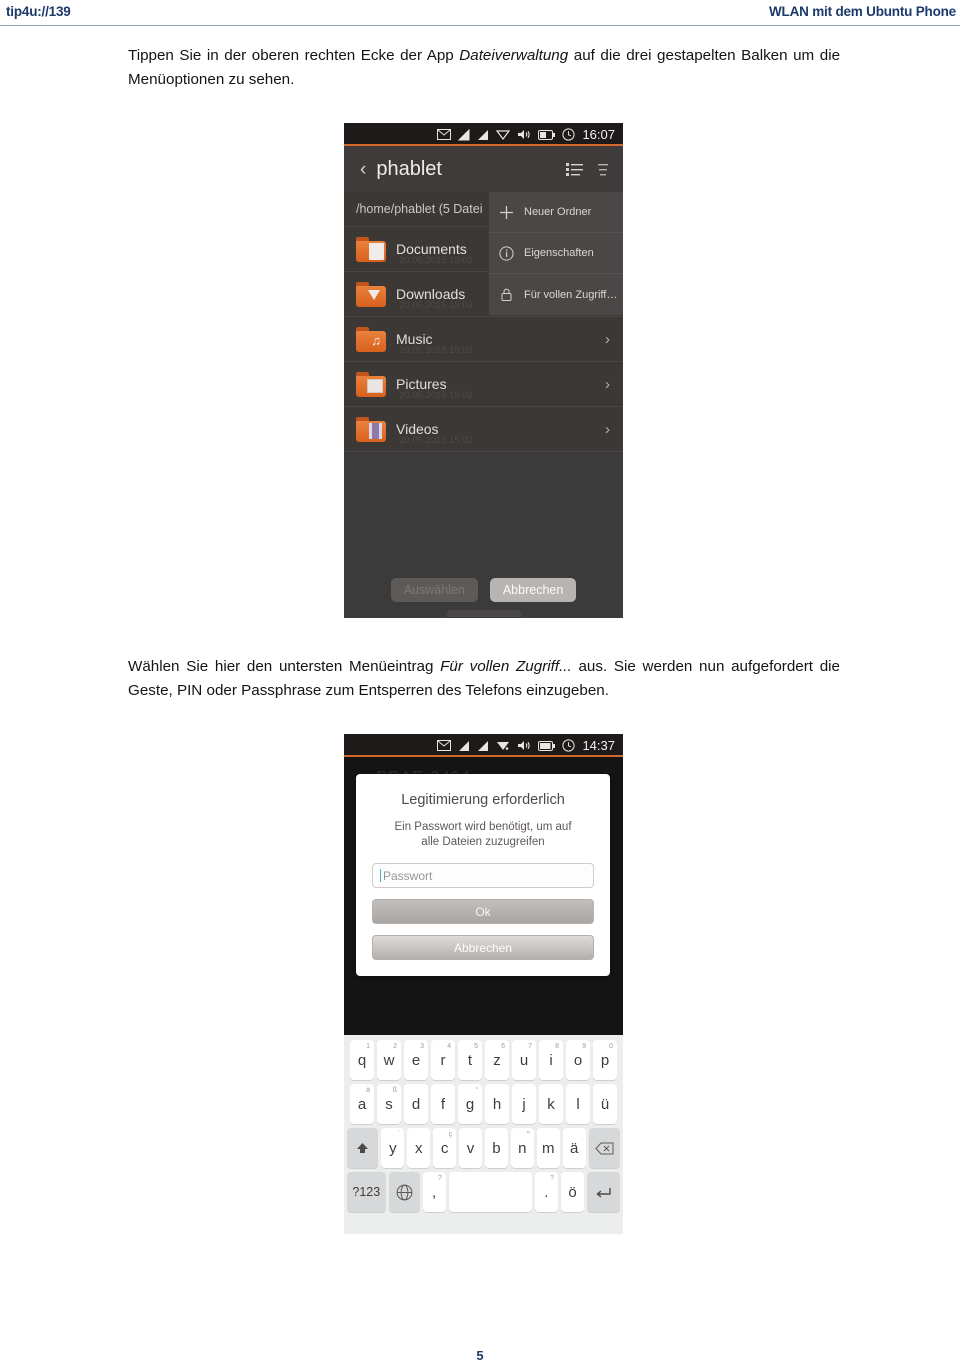 This screenshot has height=1371, width=960. What do you see at coordinates (604, 1192) in the screenshot?
I see `enter-key` at bounding box center [604, 1192].